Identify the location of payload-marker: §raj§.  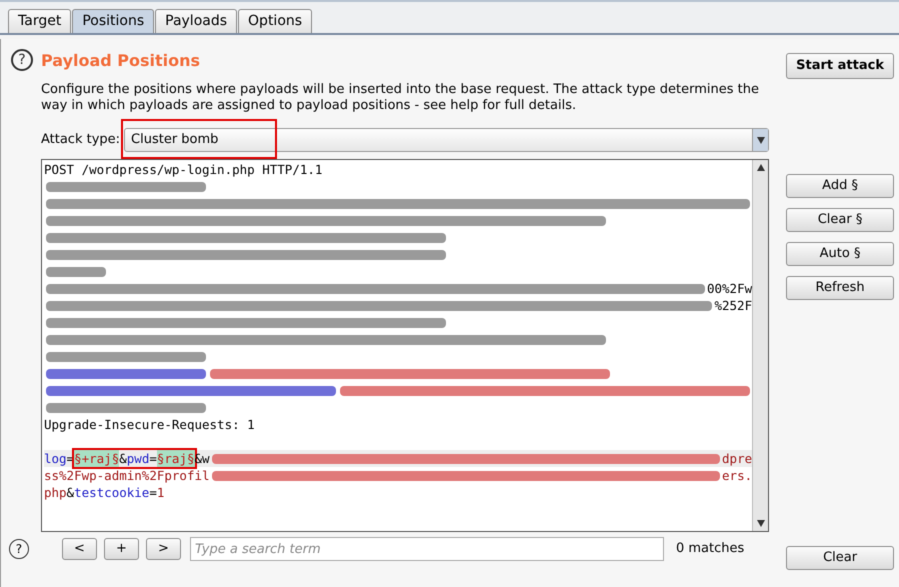
(175, 458).